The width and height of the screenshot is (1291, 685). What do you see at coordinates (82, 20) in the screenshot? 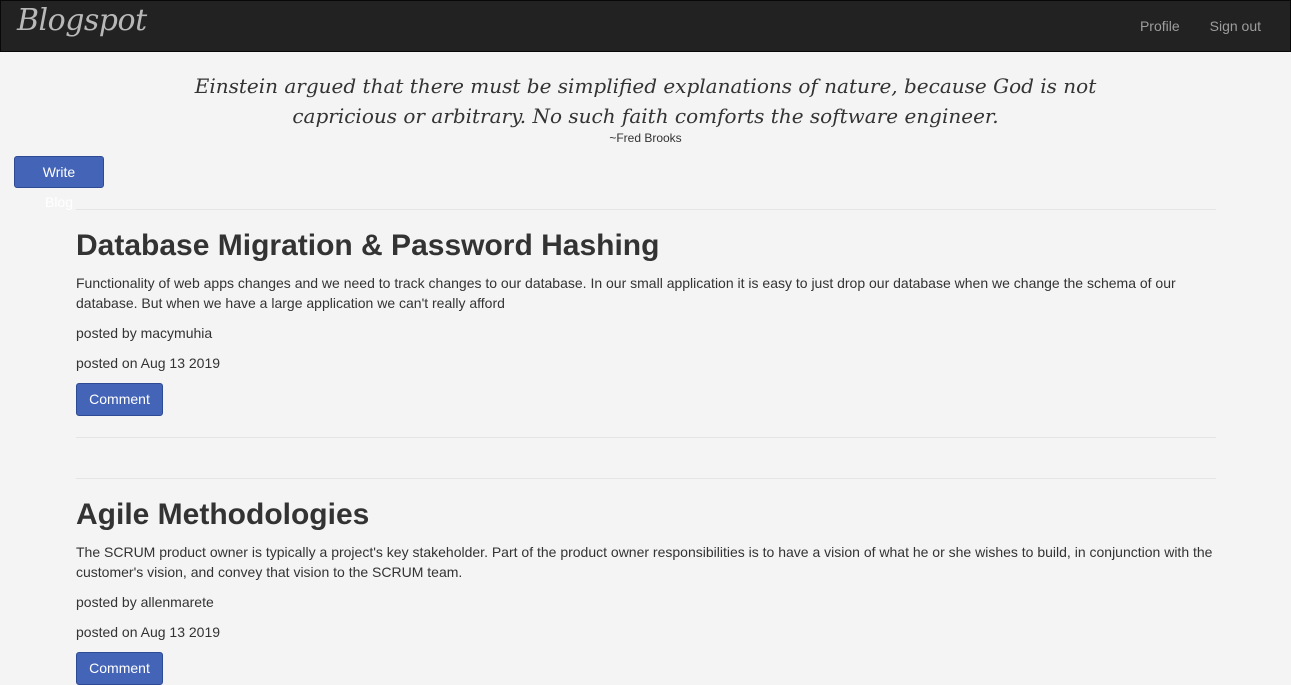
I see `brand-logo: Blogspot` at bounding box center [82, 20].